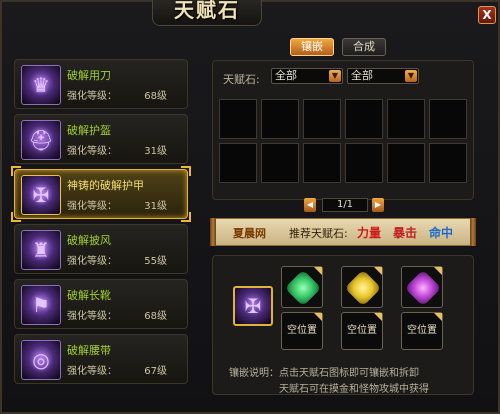 This screenshot has height=414, width=500. What do you see at coordinates (155, 261) in the screenshot?
I see `level-value: 55级` at bounding box center [155, 261].